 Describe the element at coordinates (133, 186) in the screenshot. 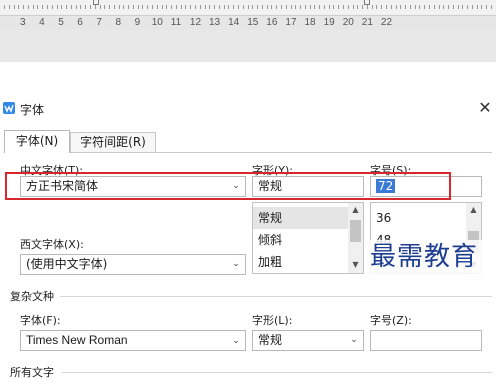

I see `chinese-font-select: 方正书宋简体 ⌄` at that location.